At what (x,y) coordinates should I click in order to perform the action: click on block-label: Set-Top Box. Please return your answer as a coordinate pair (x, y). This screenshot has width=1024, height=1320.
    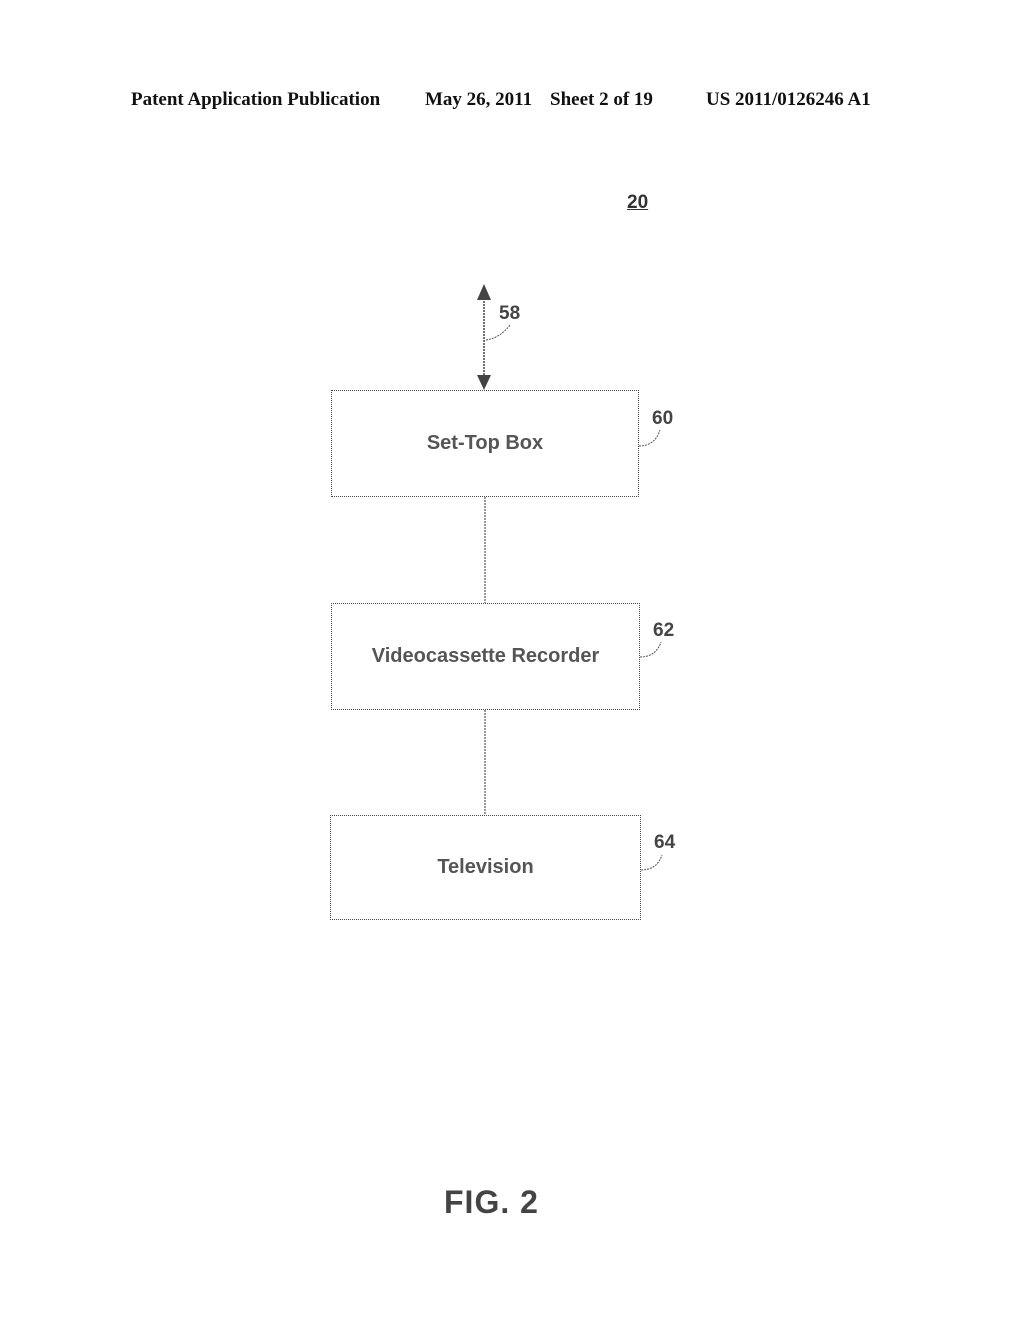
    Looking at the image, I should click on (485, 443).